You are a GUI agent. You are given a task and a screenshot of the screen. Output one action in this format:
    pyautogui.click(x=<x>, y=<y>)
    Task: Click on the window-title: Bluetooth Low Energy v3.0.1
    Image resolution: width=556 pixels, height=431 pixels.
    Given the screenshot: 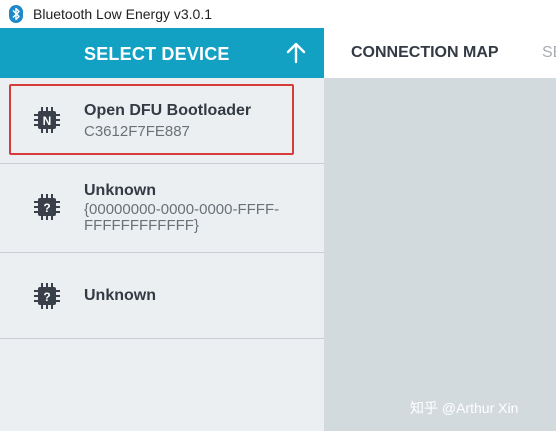 What is the action you would take?
    pyautogui.click(x=123, y=14)
    